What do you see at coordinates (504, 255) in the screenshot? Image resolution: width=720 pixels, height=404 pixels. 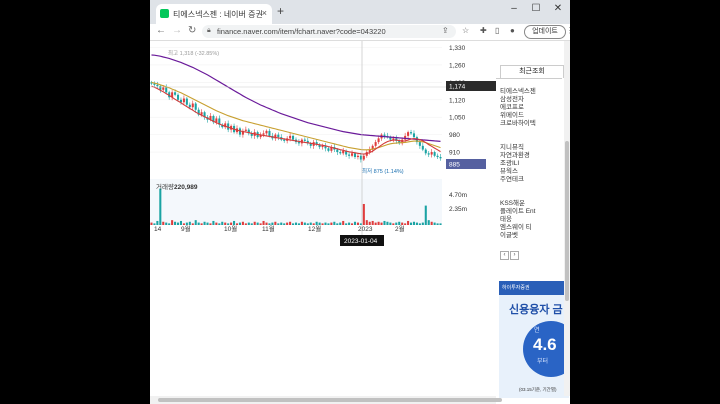 I see `prev-page-button: ‹` at bounding box center [504, 255].